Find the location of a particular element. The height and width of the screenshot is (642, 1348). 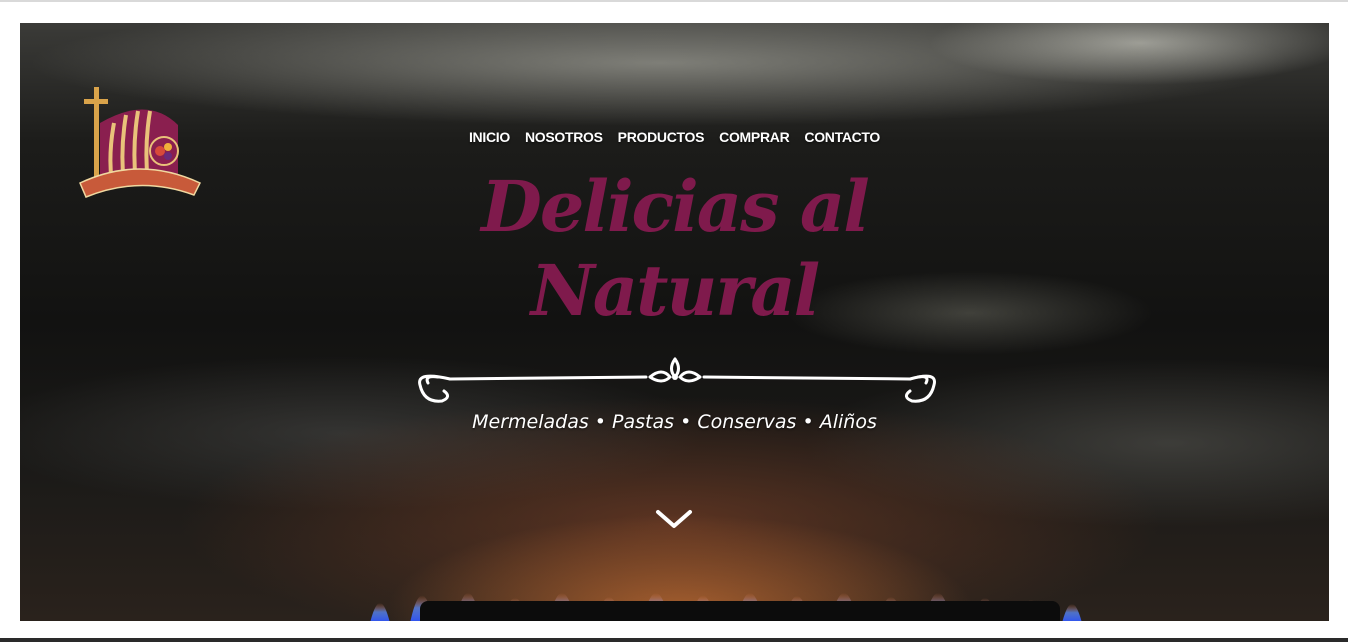

nav-item-nosotros: NOSOTROS is located at coordinates (564, 137).